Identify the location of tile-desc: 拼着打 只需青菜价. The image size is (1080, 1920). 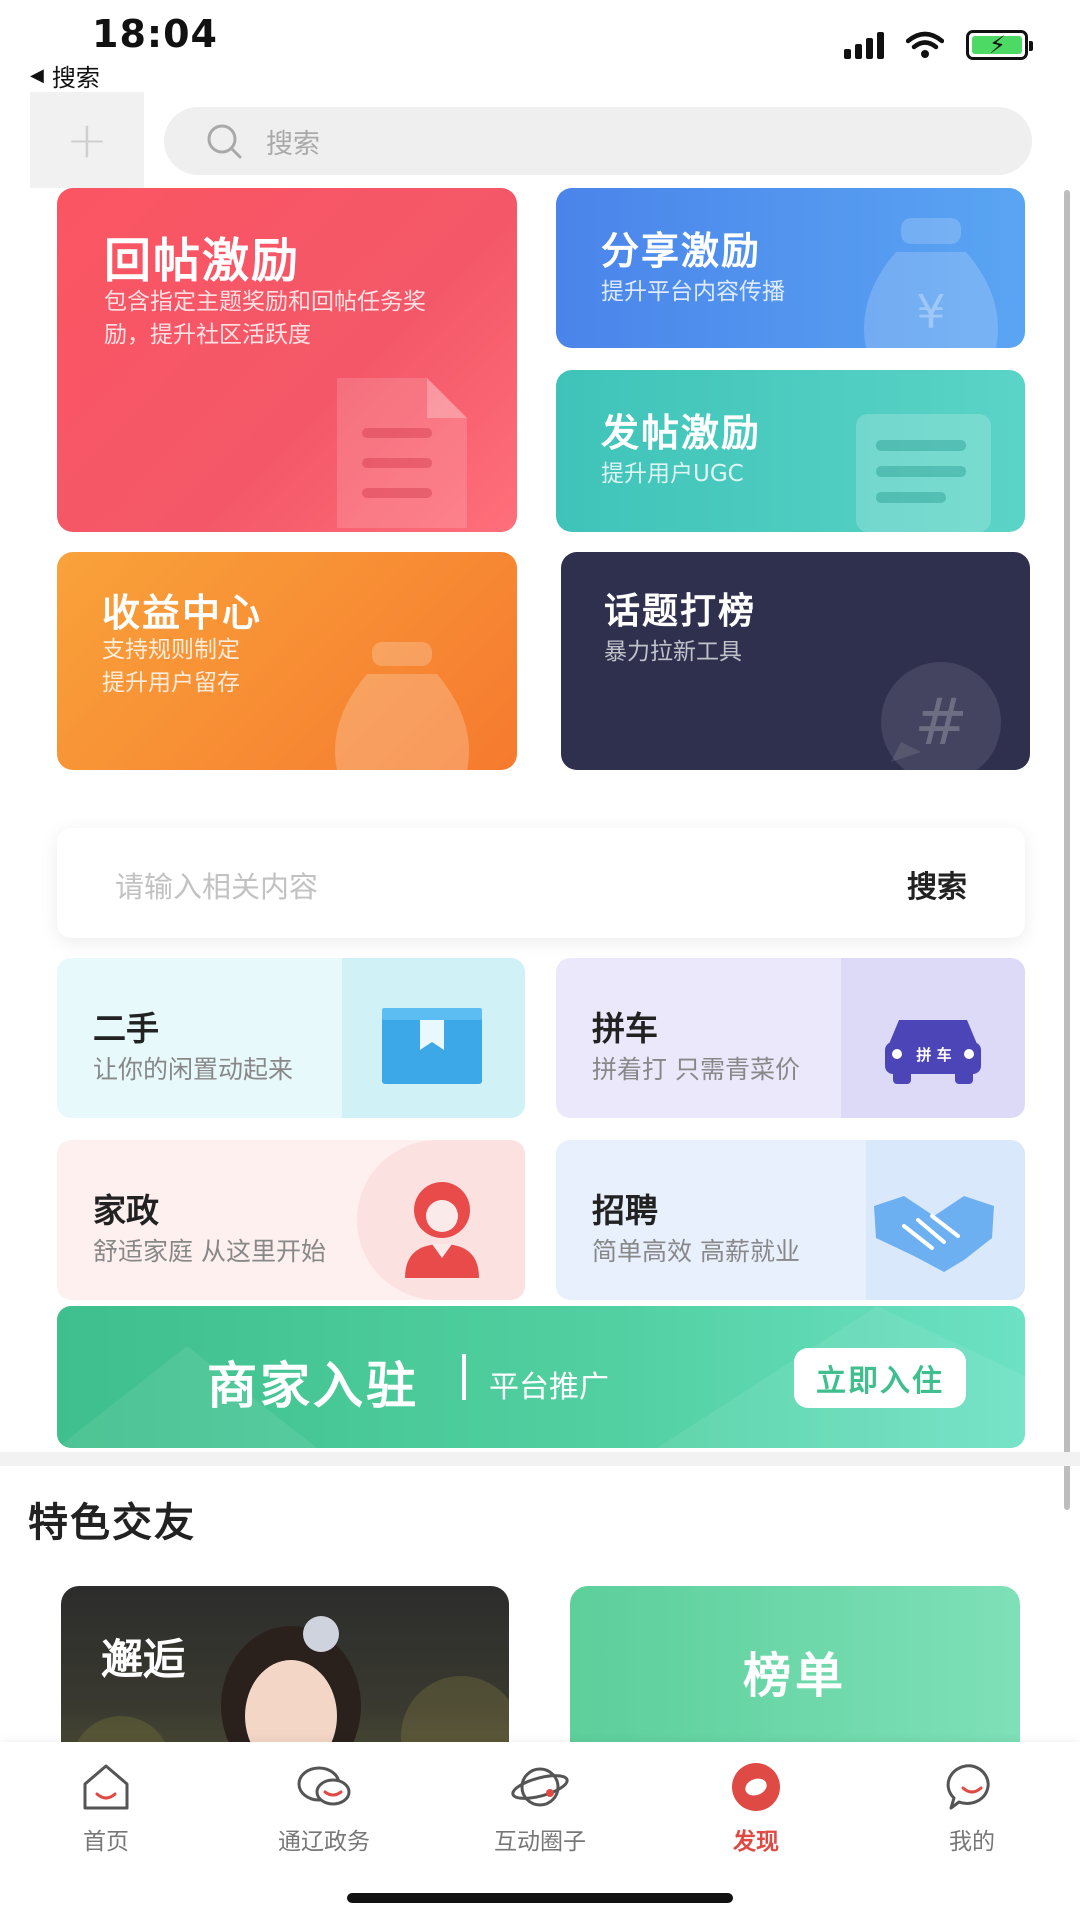
(696, 1069).